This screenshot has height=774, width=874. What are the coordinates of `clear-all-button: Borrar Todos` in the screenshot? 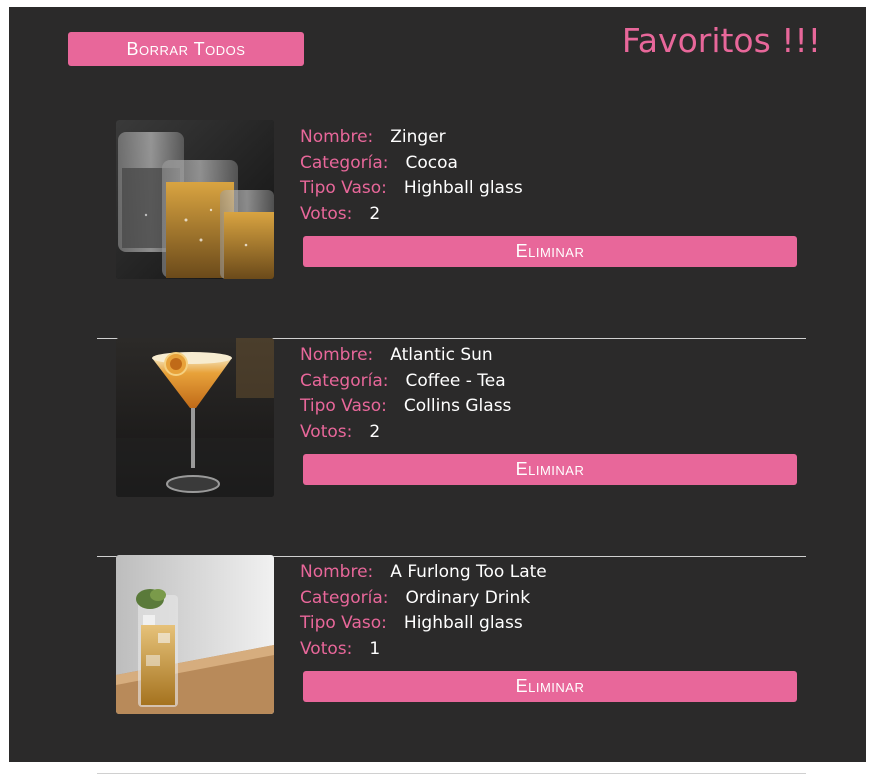 It's located at (186, 49).